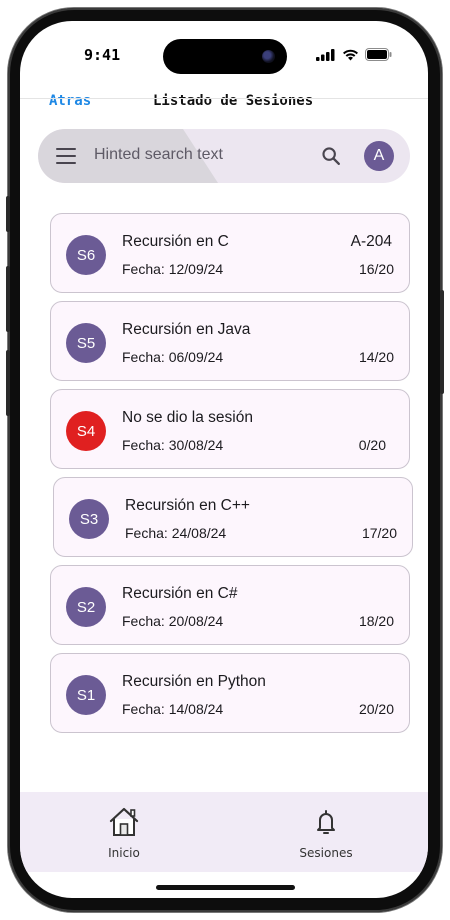  I want to click on session-date: Fecha: 24/08/24, so click(176, 533).